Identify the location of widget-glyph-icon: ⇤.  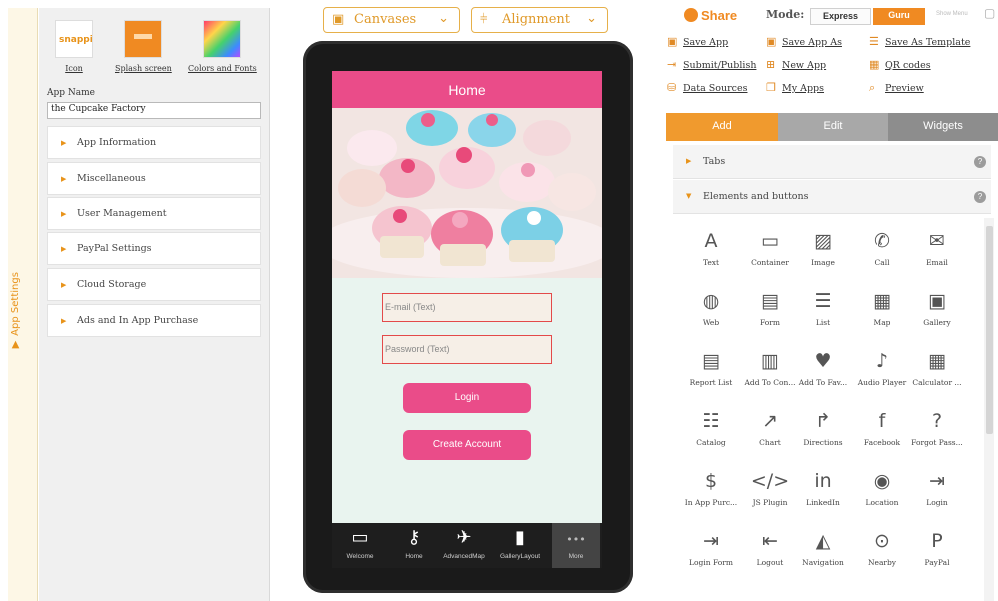
(770, 541).